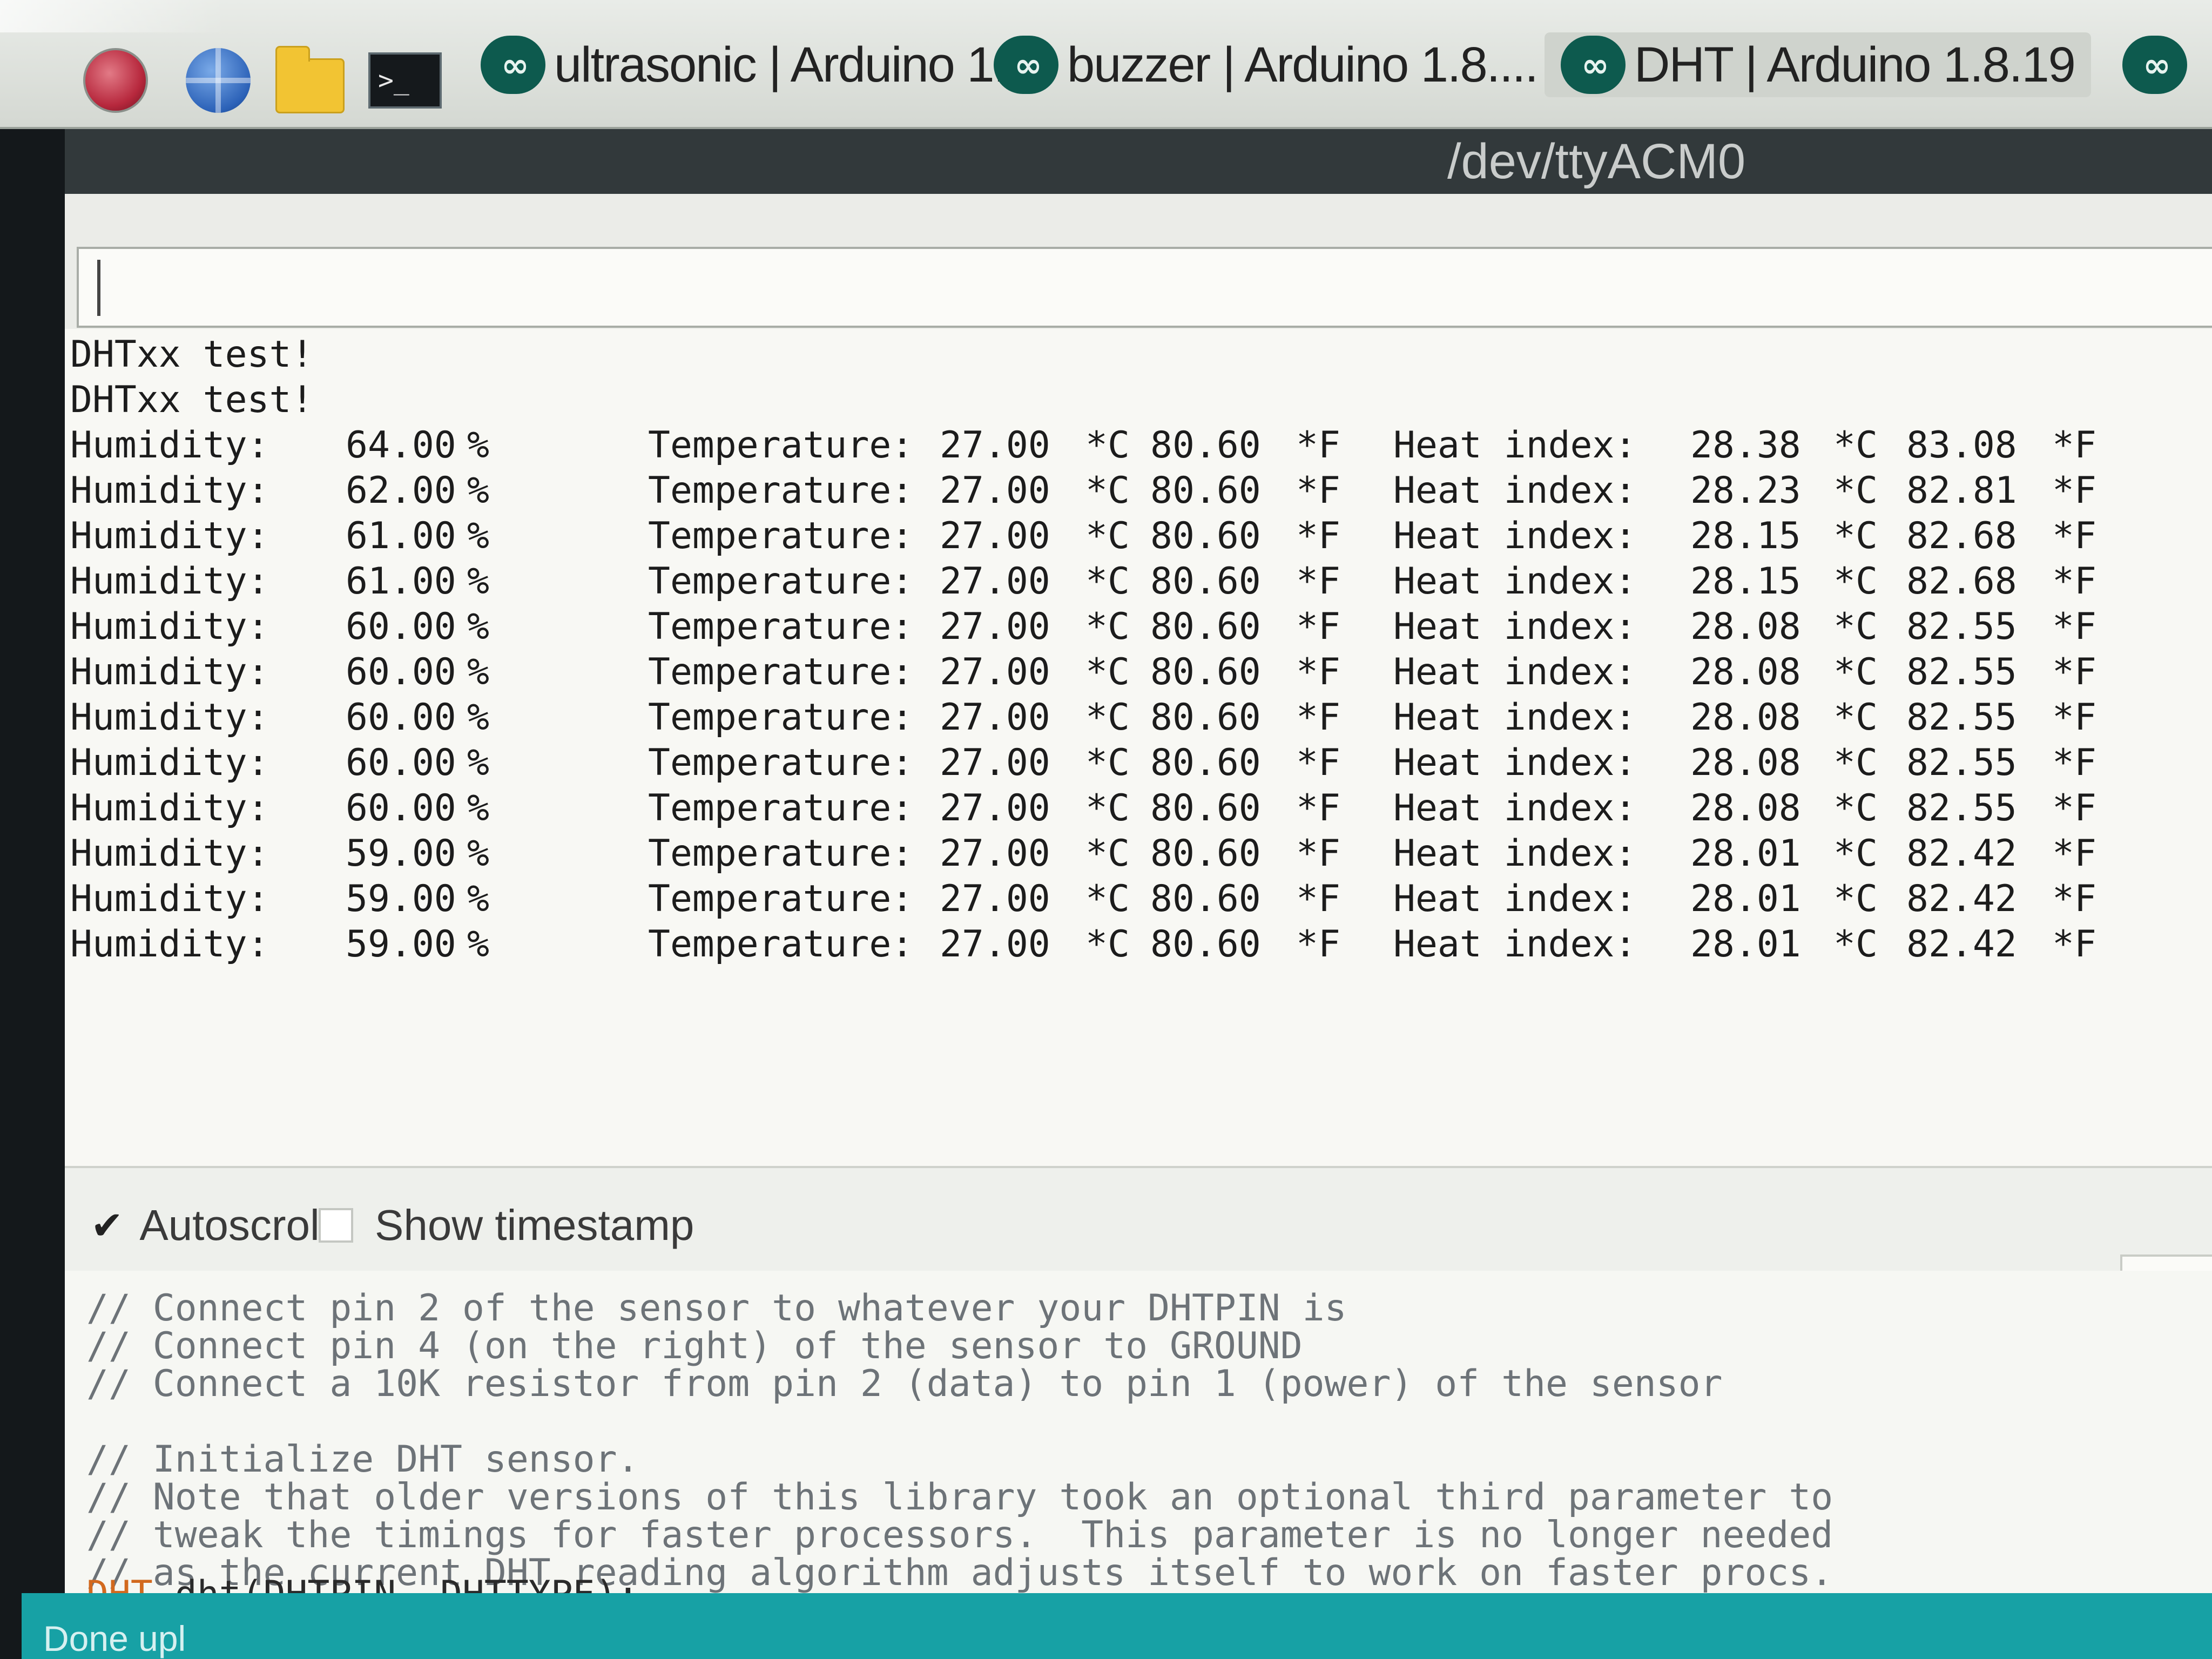 This screenshot has height=1659, width=2212. I want to click on terminal-launcher-icon: >_, so click(405, 80).